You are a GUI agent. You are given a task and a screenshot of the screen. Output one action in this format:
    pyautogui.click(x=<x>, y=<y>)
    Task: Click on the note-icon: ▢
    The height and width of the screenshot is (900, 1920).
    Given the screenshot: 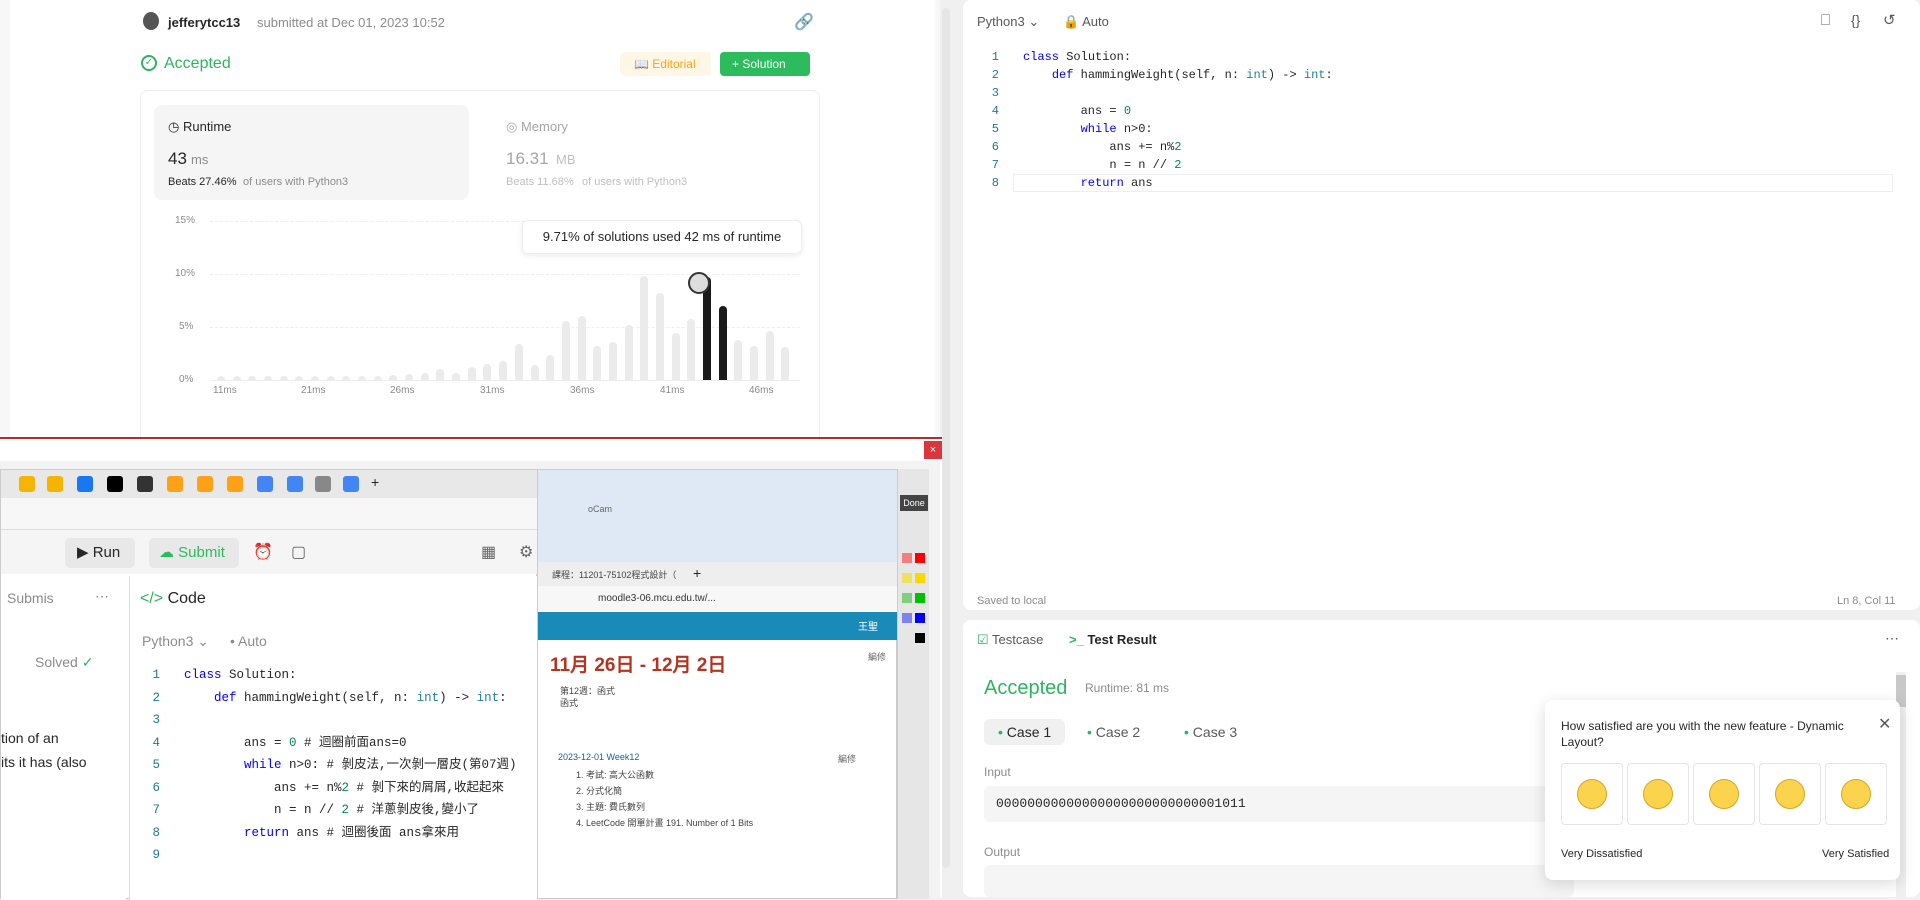 What is the action you would take?
    pyautogui.click(x=298, y=552)
    